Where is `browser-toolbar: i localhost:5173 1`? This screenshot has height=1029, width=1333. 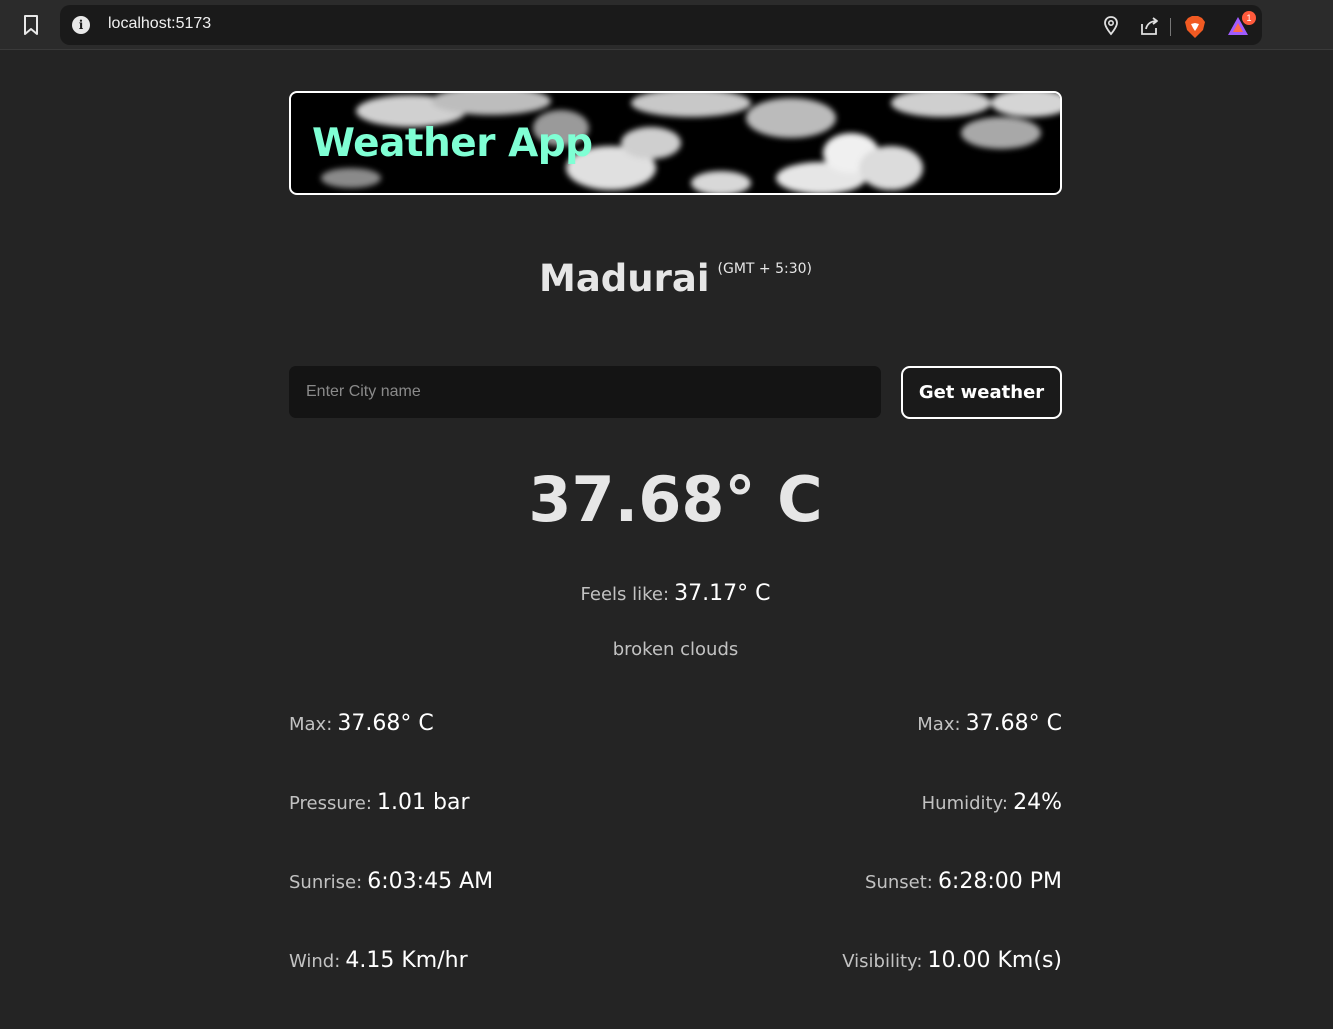
browser-toolbar: i localhost:5173 1 is located at coordinates (666, 25).